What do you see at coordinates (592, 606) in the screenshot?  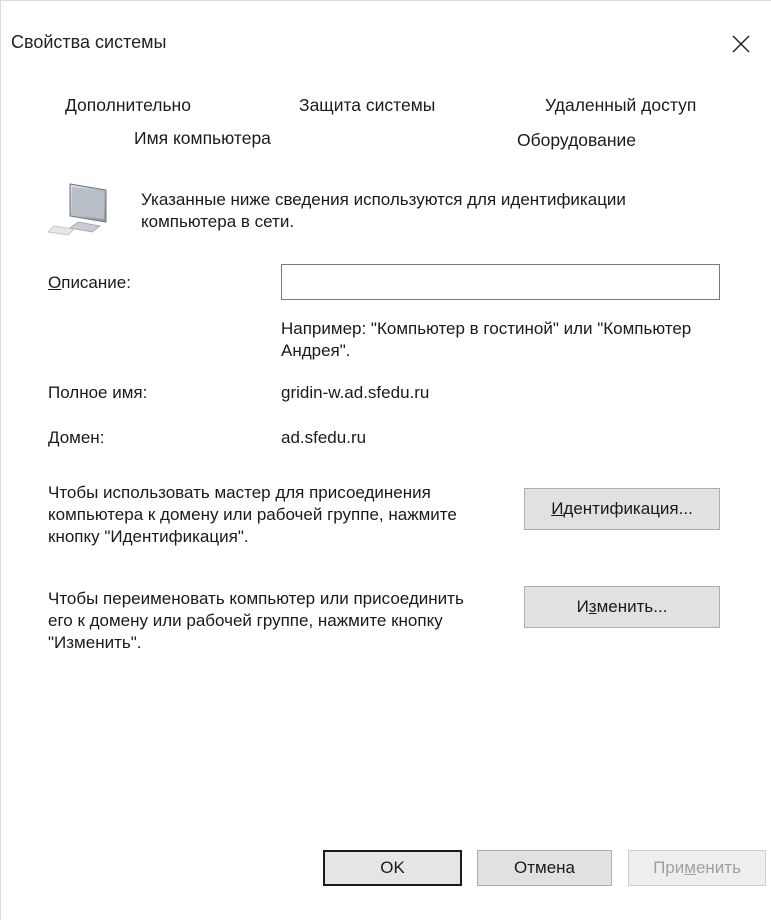 I see `change-accel: з` at bounding box center [592, 606].